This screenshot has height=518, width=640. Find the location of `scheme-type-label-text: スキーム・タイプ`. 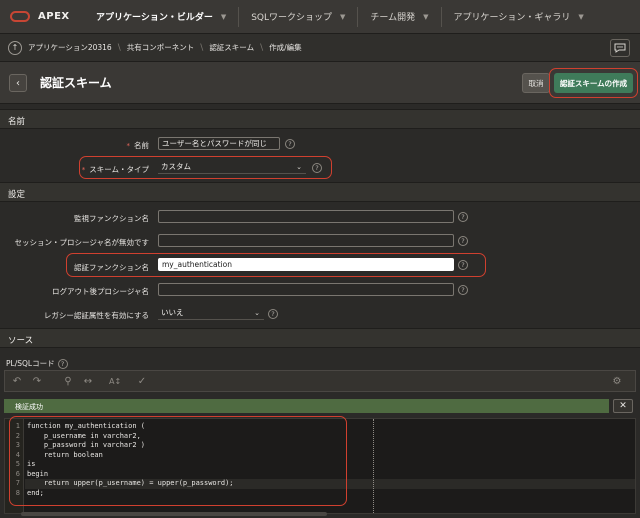

scheme-type-label-text: スキーム・タイプ is located at coordinates (119, 169).